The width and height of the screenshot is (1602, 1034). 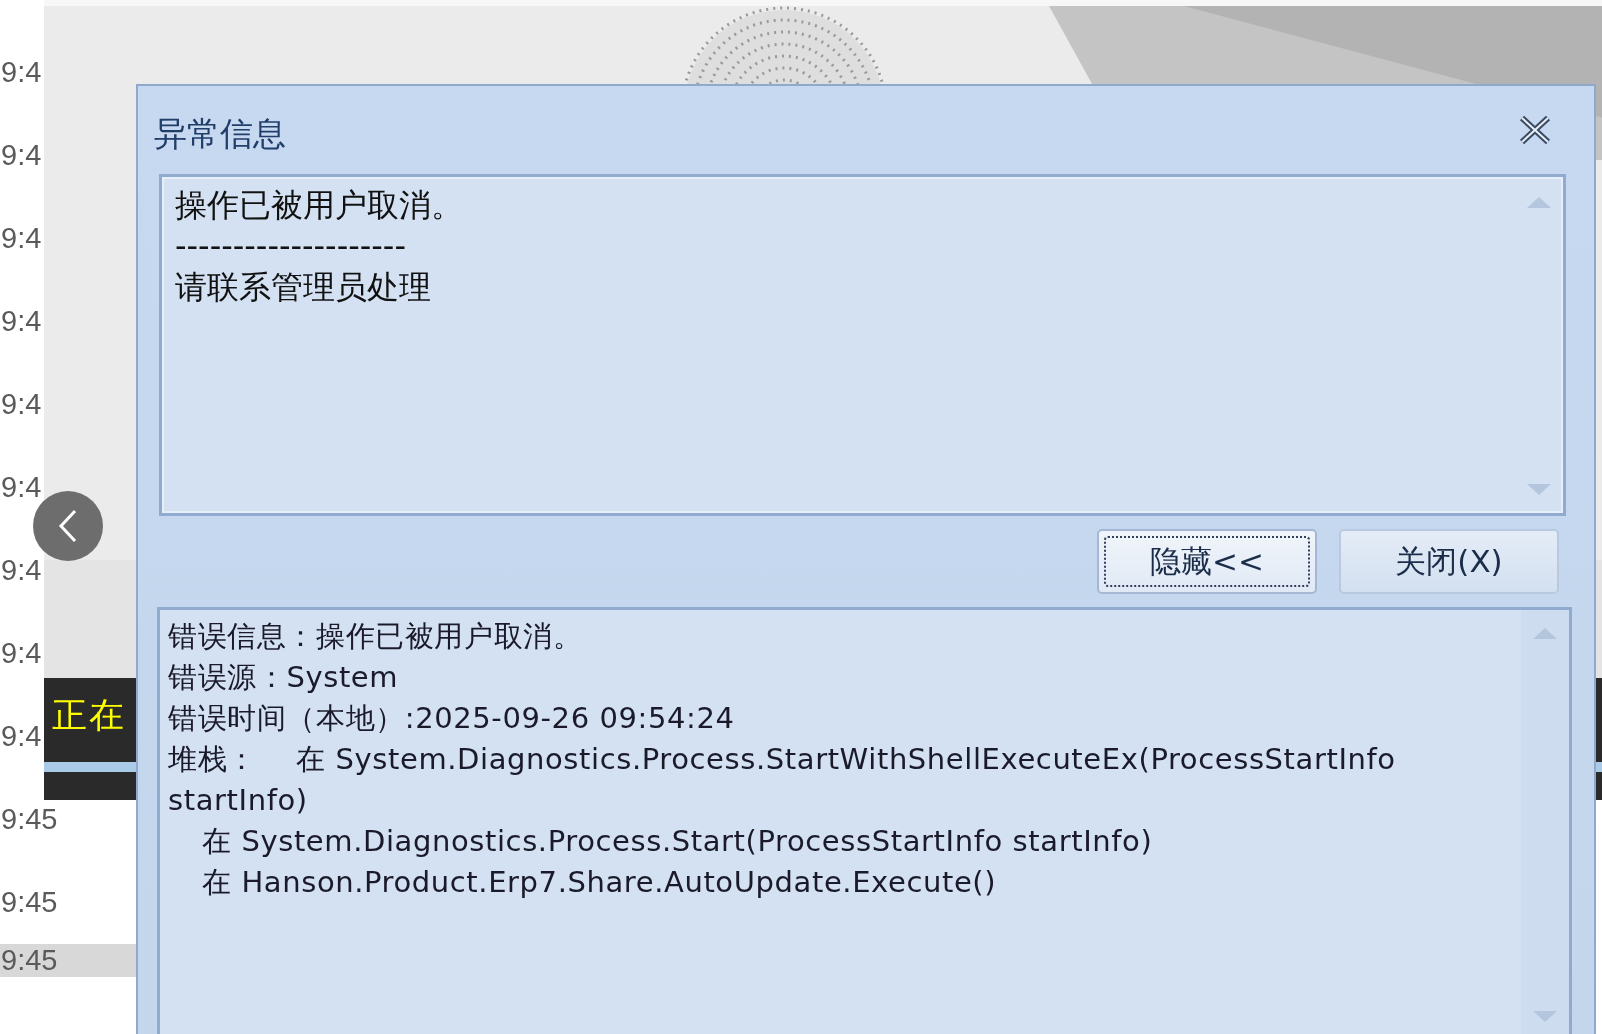 What do you see at coordinates (599, 882) in the screenshot?
I see `detail-text: 在 Hanson.Product.Erp7.Share.AutoUpdate.Execute()` at bounding box center [599, 882].